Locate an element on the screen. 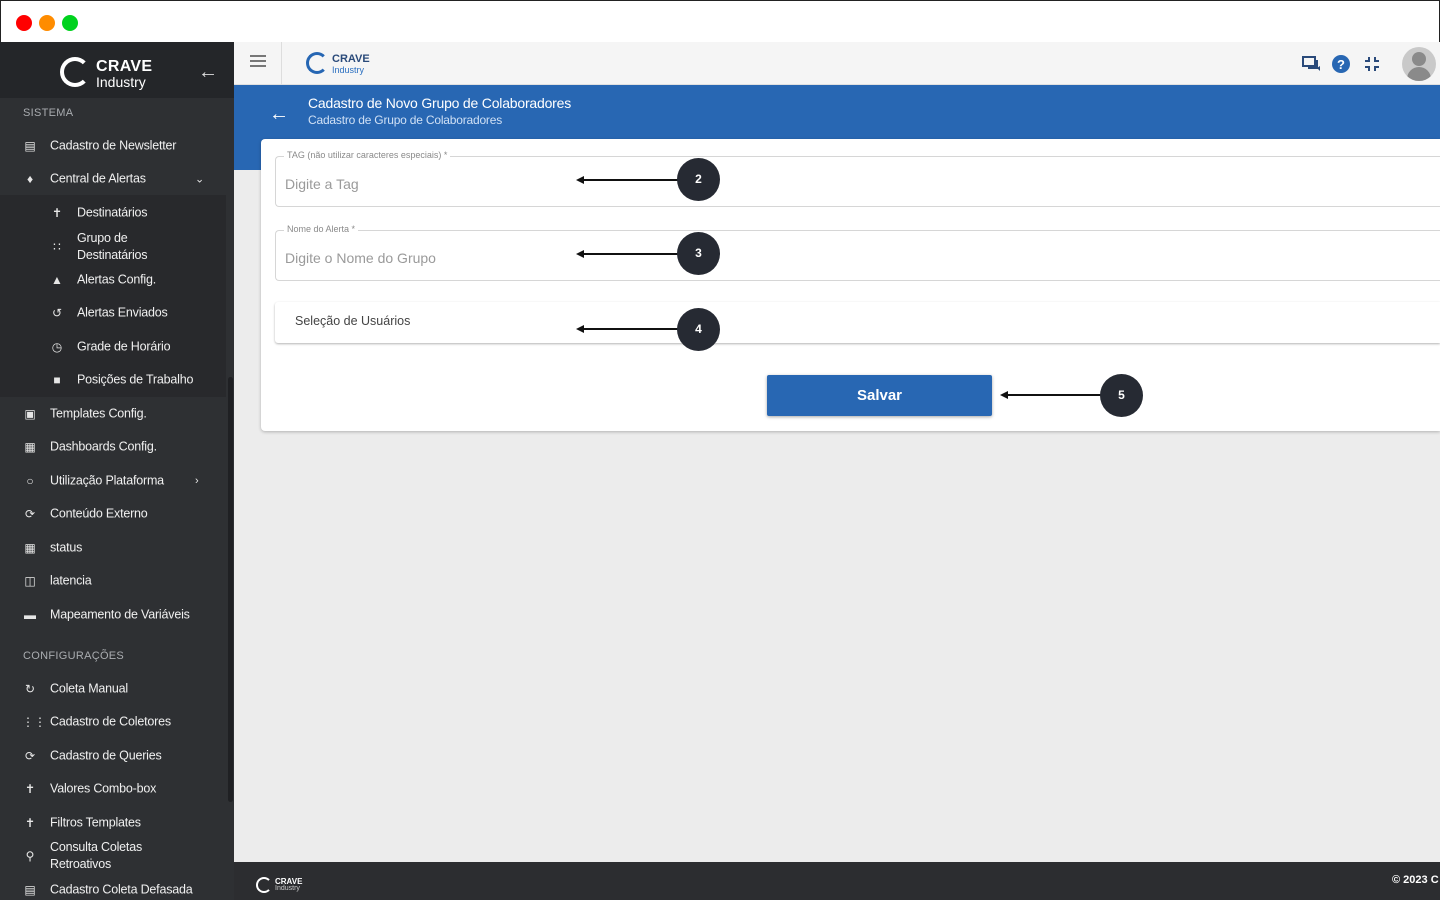  annotation-badge: 2 is located at coordinates (698, 179).